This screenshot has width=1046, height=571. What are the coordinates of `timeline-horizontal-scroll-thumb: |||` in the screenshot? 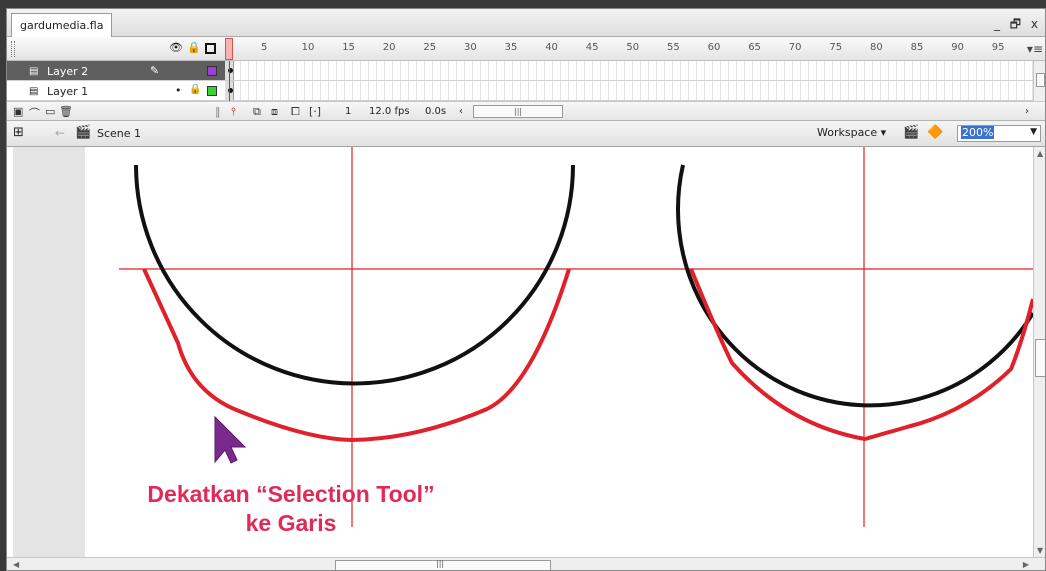 It's located at (518, 111).